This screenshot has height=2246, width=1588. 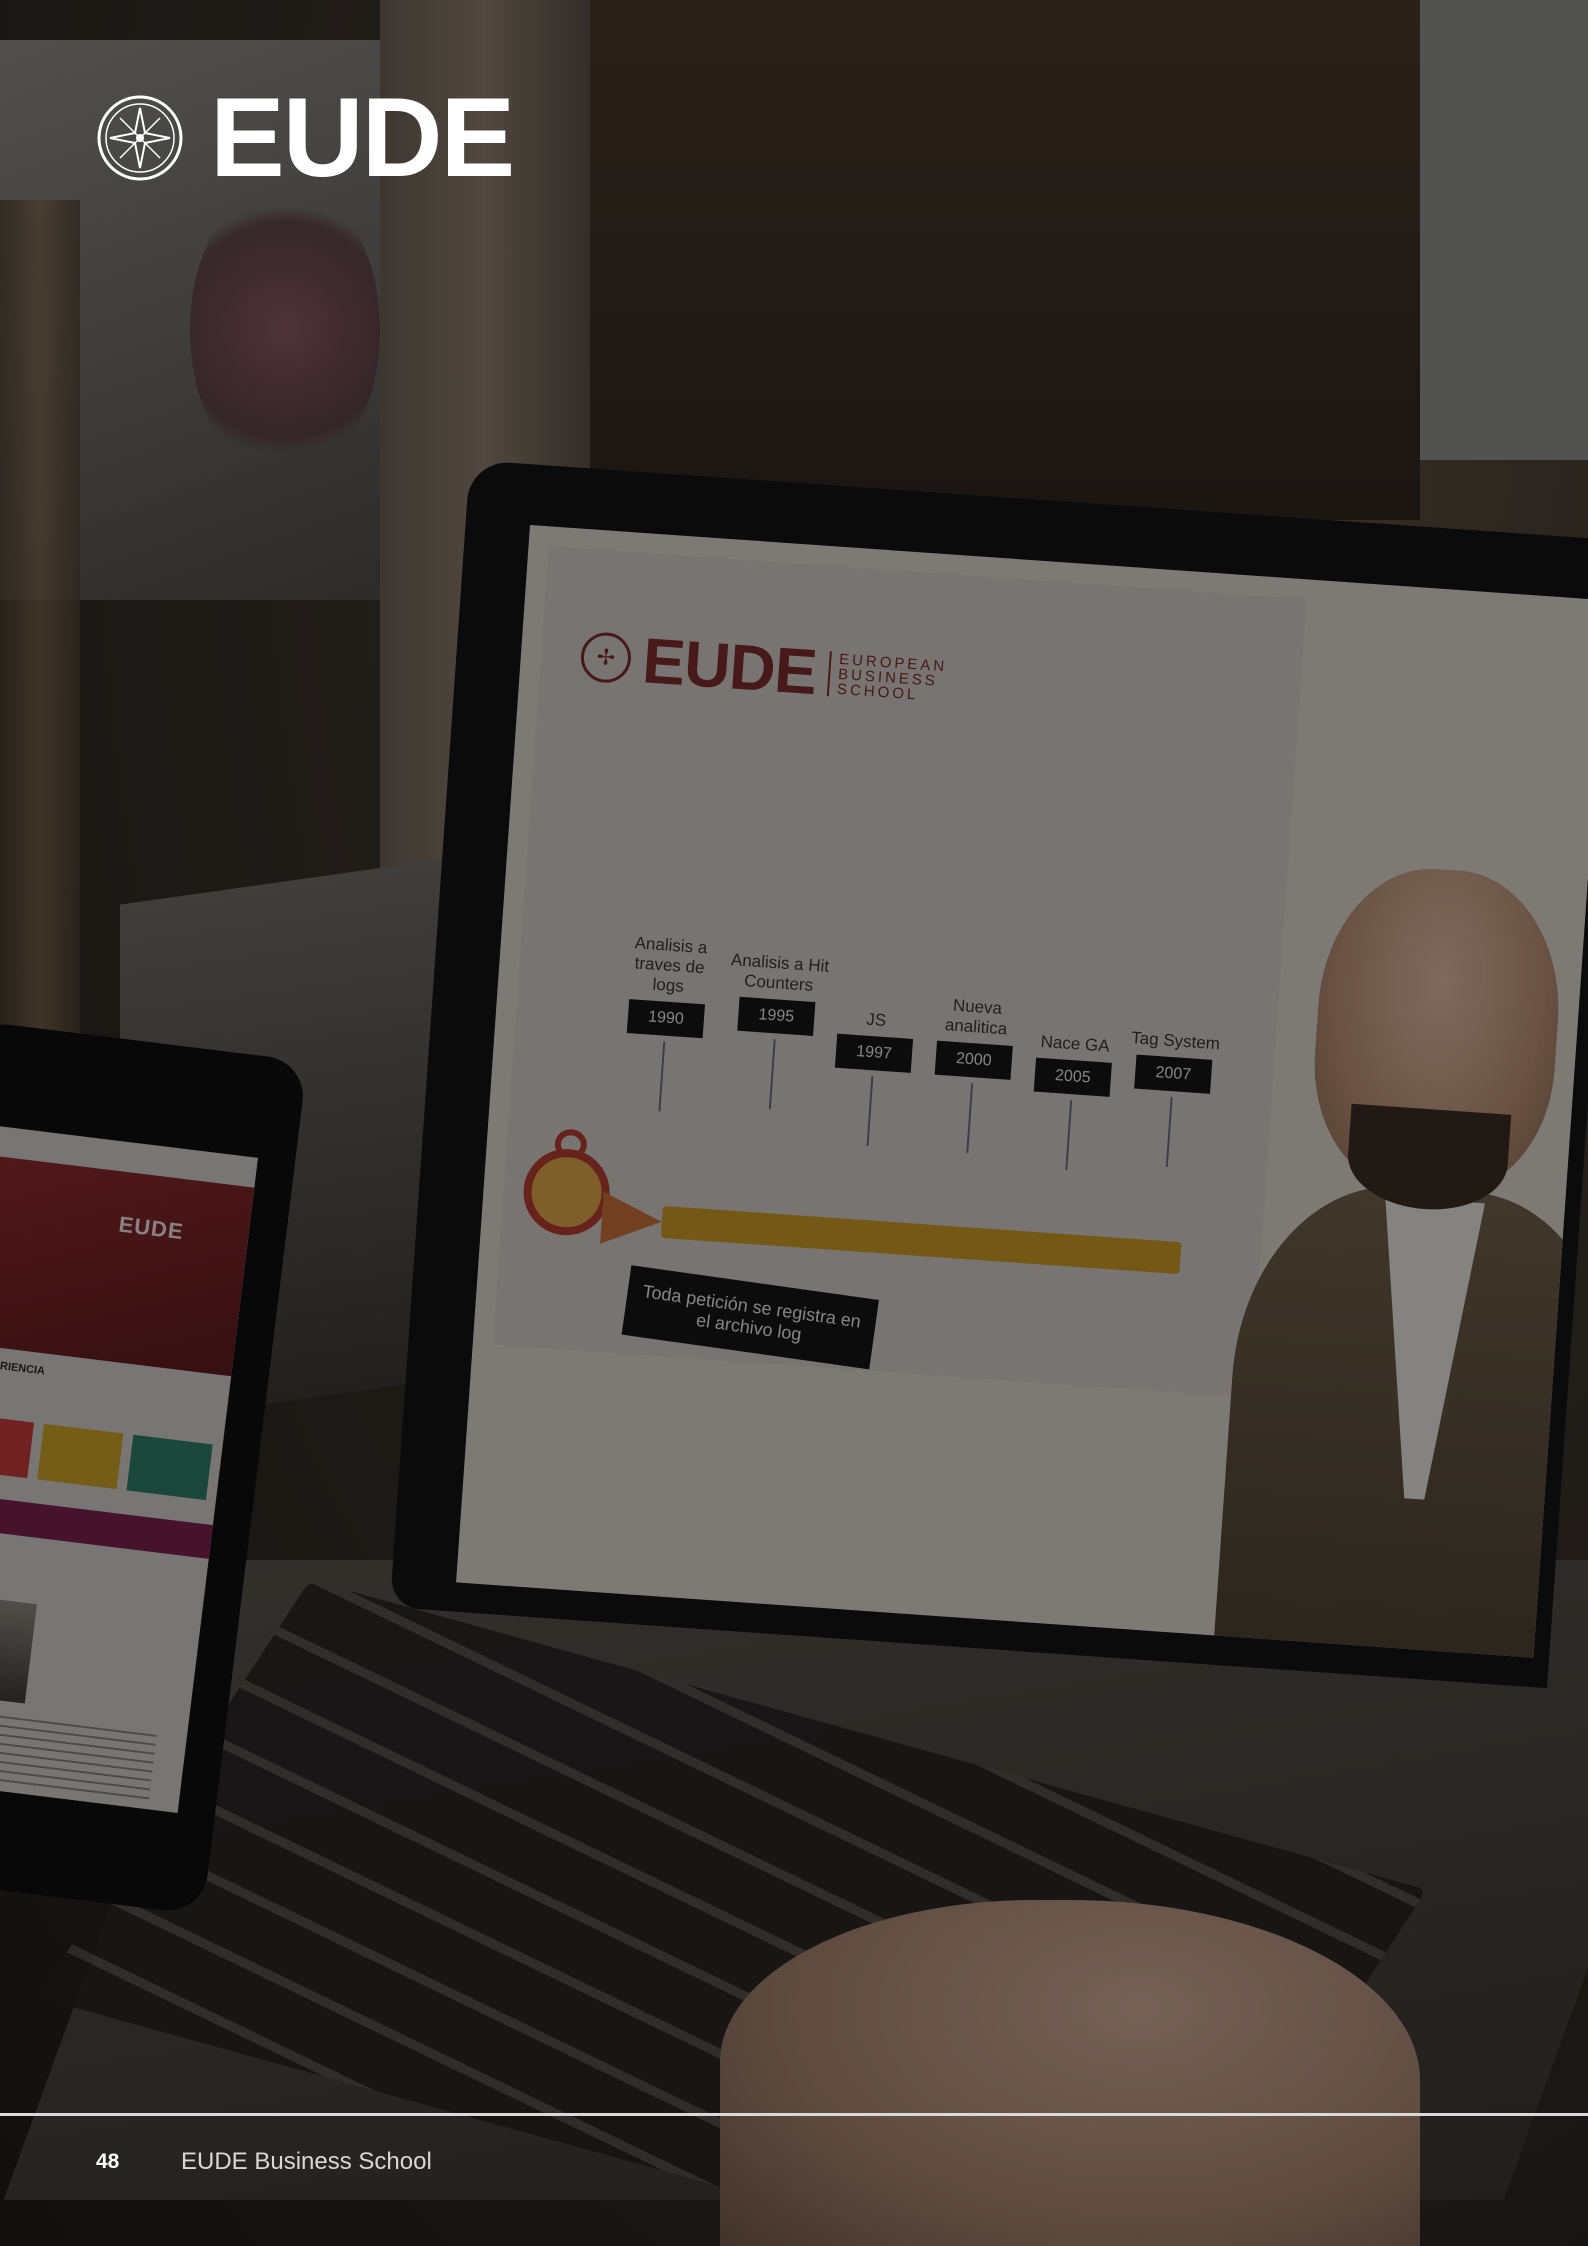 I want to click on footer-divider, so click(x=794, y=2114).